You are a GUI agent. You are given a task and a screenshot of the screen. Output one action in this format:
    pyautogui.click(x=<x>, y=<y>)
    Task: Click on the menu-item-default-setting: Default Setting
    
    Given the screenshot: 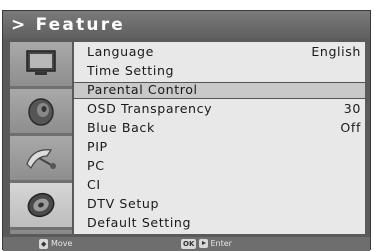 What is the action you would take?
    pyautogui.click(x=219, y=223)
    